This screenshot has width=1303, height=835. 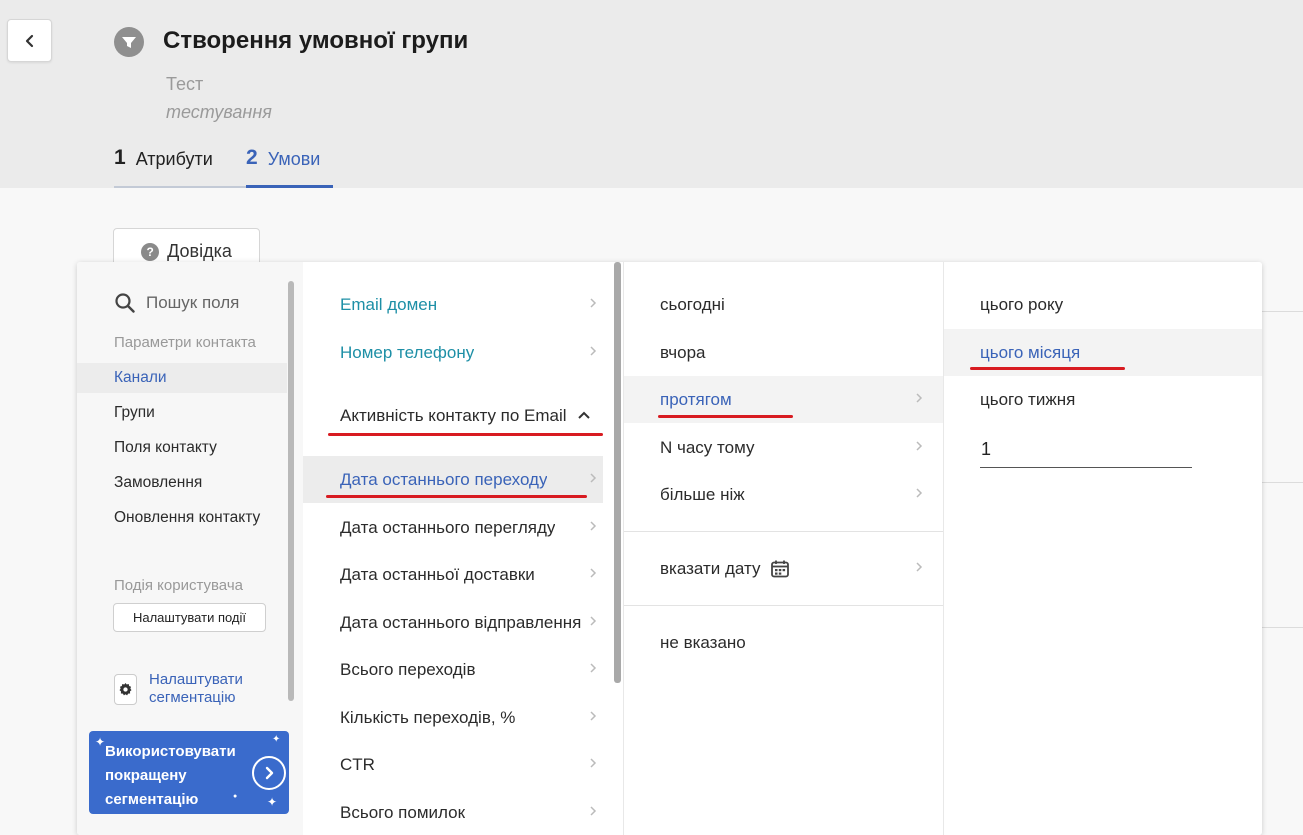 I want to click on sidebar-item-contact-fields: Поля контакту, so click(x=182, y=448).